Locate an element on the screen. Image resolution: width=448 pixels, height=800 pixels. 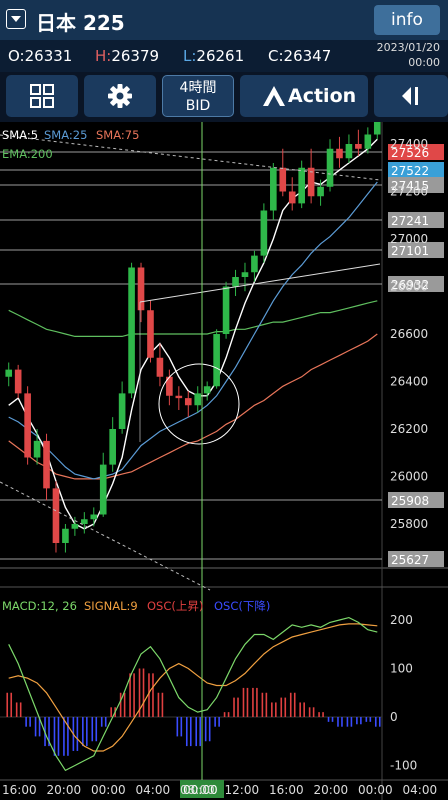
timeframe-button: 4時間 BID is located at coordinates (198, 96).